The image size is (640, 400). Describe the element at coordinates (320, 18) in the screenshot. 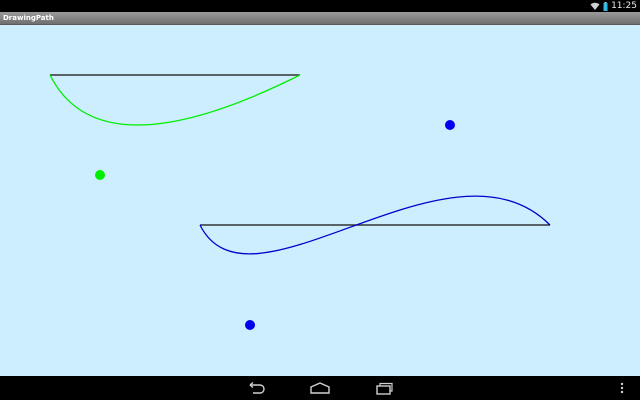

I see `app-title-bar: DrawingPath` at that location.